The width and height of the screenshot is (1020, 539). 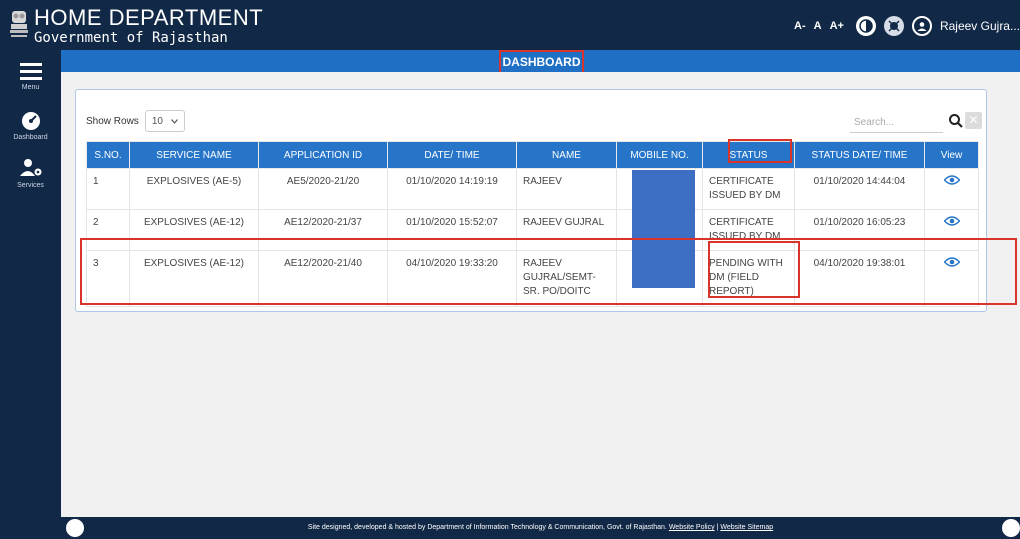 I want to click on show-rows-label: Show Rows, so click(x=112, y=121).